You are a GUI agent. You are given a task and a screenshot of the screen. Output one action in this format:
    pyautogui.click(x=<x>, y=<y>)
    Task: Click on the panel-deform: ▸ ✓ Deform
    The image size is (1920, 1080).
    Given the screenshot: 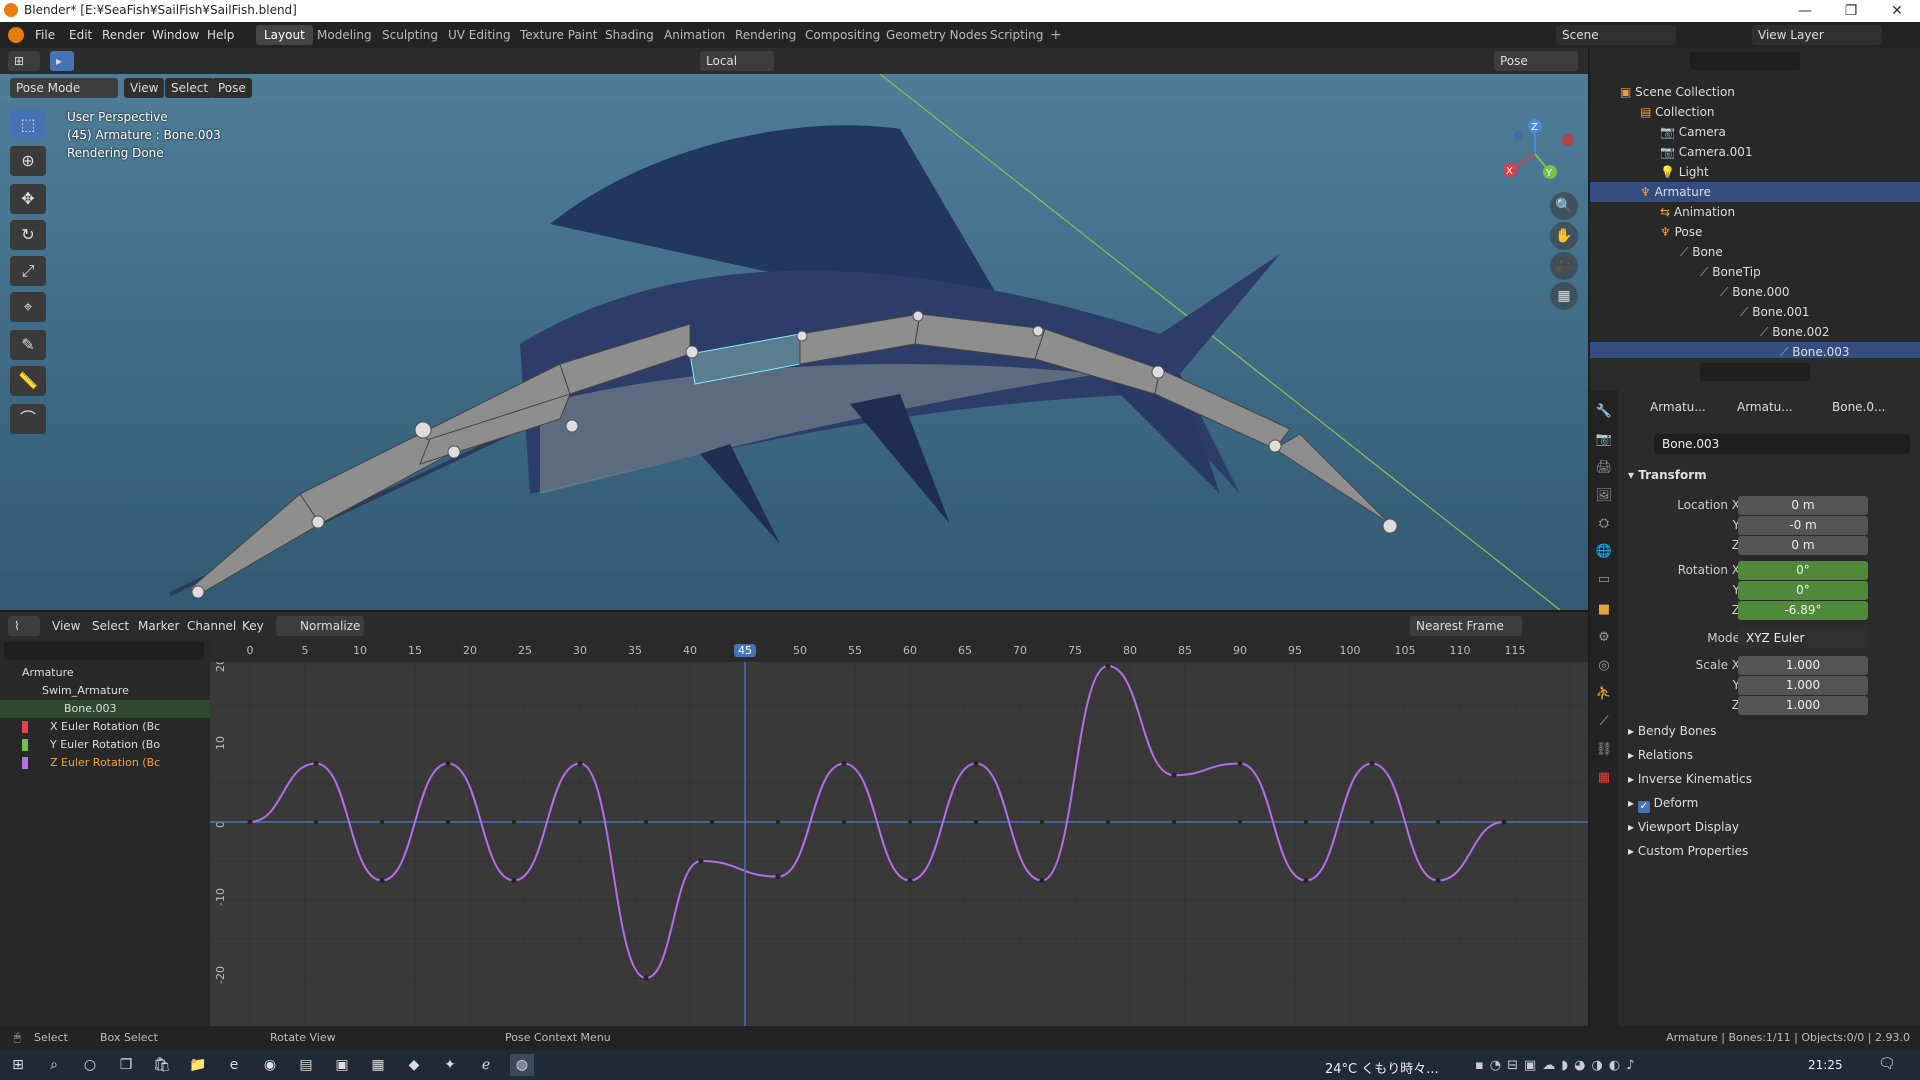 What is the action you would take?
    pyautogui.click(x=1663, y=804)
    